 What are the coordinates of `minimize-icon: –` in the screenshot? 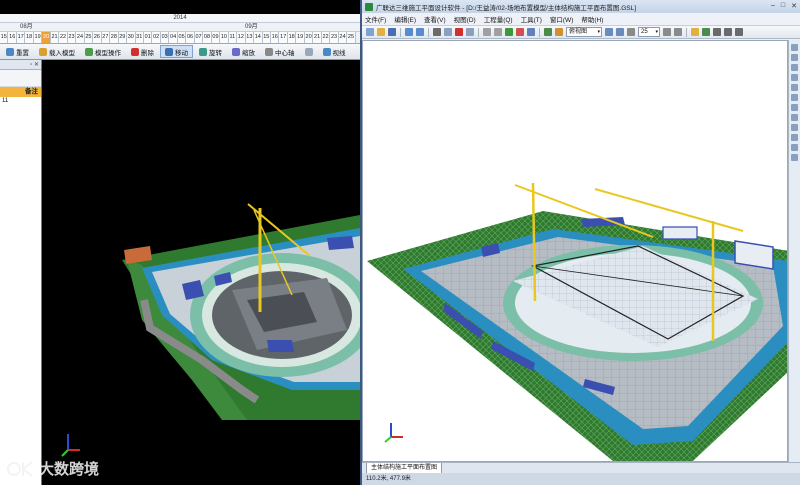 It's located at (773, 6).